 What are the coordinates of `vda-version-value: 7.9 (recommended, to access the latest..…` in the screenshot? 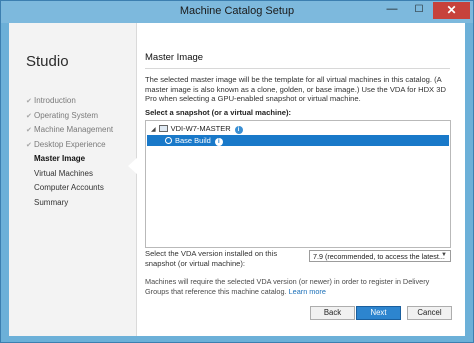 It's located at (379, 256).